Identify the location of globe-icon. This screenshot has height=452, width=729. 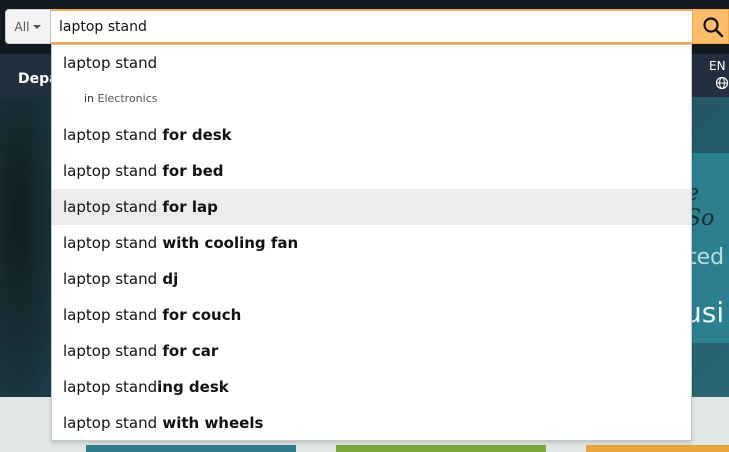
(722, 83).